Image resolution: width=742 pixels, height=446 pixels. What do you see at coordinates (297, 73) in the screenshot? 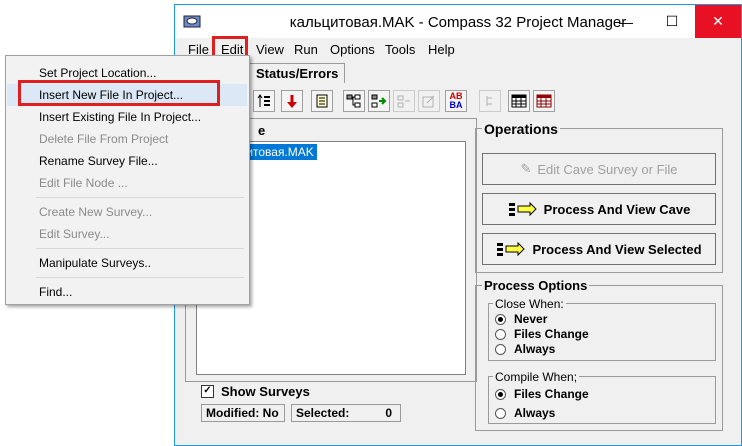
I see `tab-status-errors: Status/Errors` at bounding box center [297, 73].